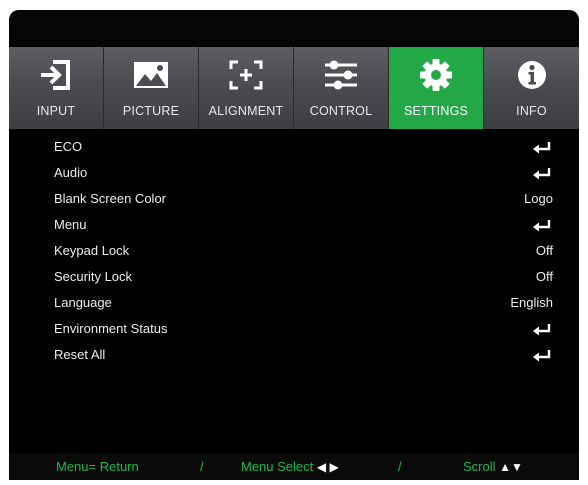 This screenshot has width=588, height=485. I want to click on tab-settings: SETTINGS, so click(436, 88).